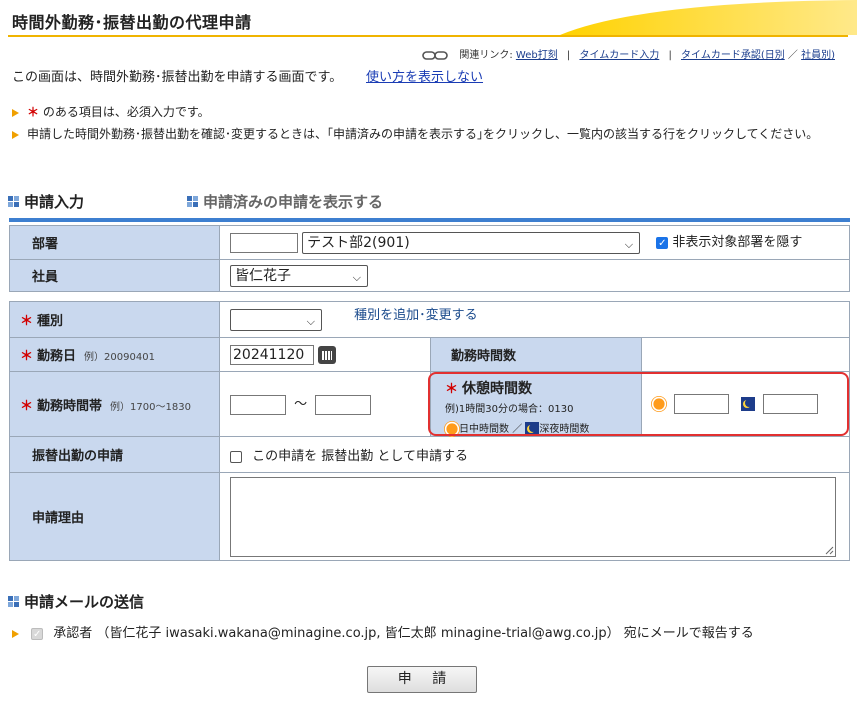 The image size is (857, 706). What do you see at coordinates (745, 354) in the screenshot?
I see `workhours-value` at bounding box center [745, 354].